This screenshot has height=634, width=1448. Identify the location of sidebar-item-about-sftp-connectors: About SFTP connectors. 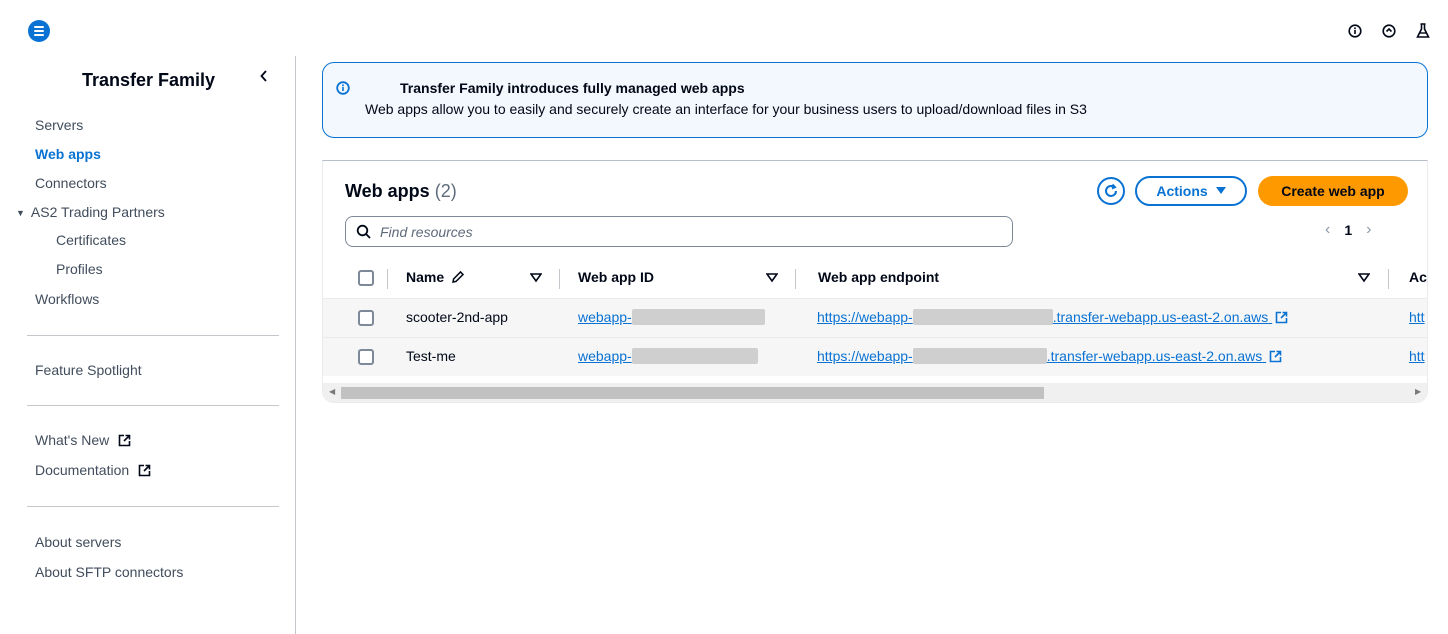
(109, 572).